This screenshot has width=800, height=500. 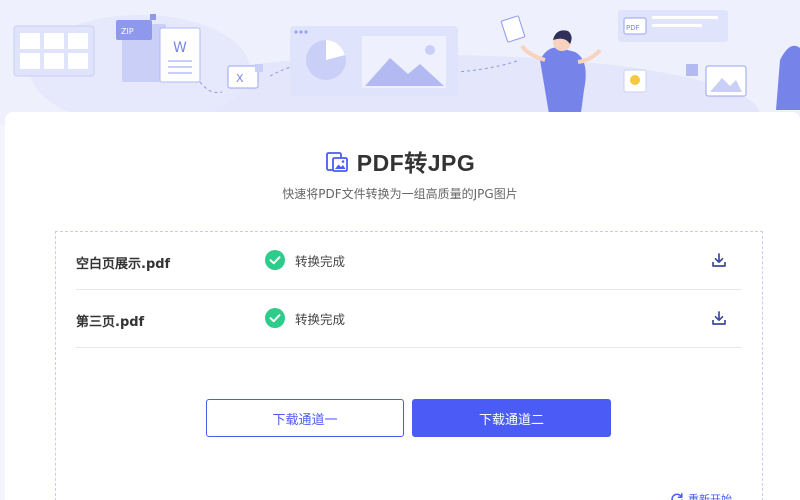 I want to click on page-header: PDF转JPG, so click(x=400, y=161).